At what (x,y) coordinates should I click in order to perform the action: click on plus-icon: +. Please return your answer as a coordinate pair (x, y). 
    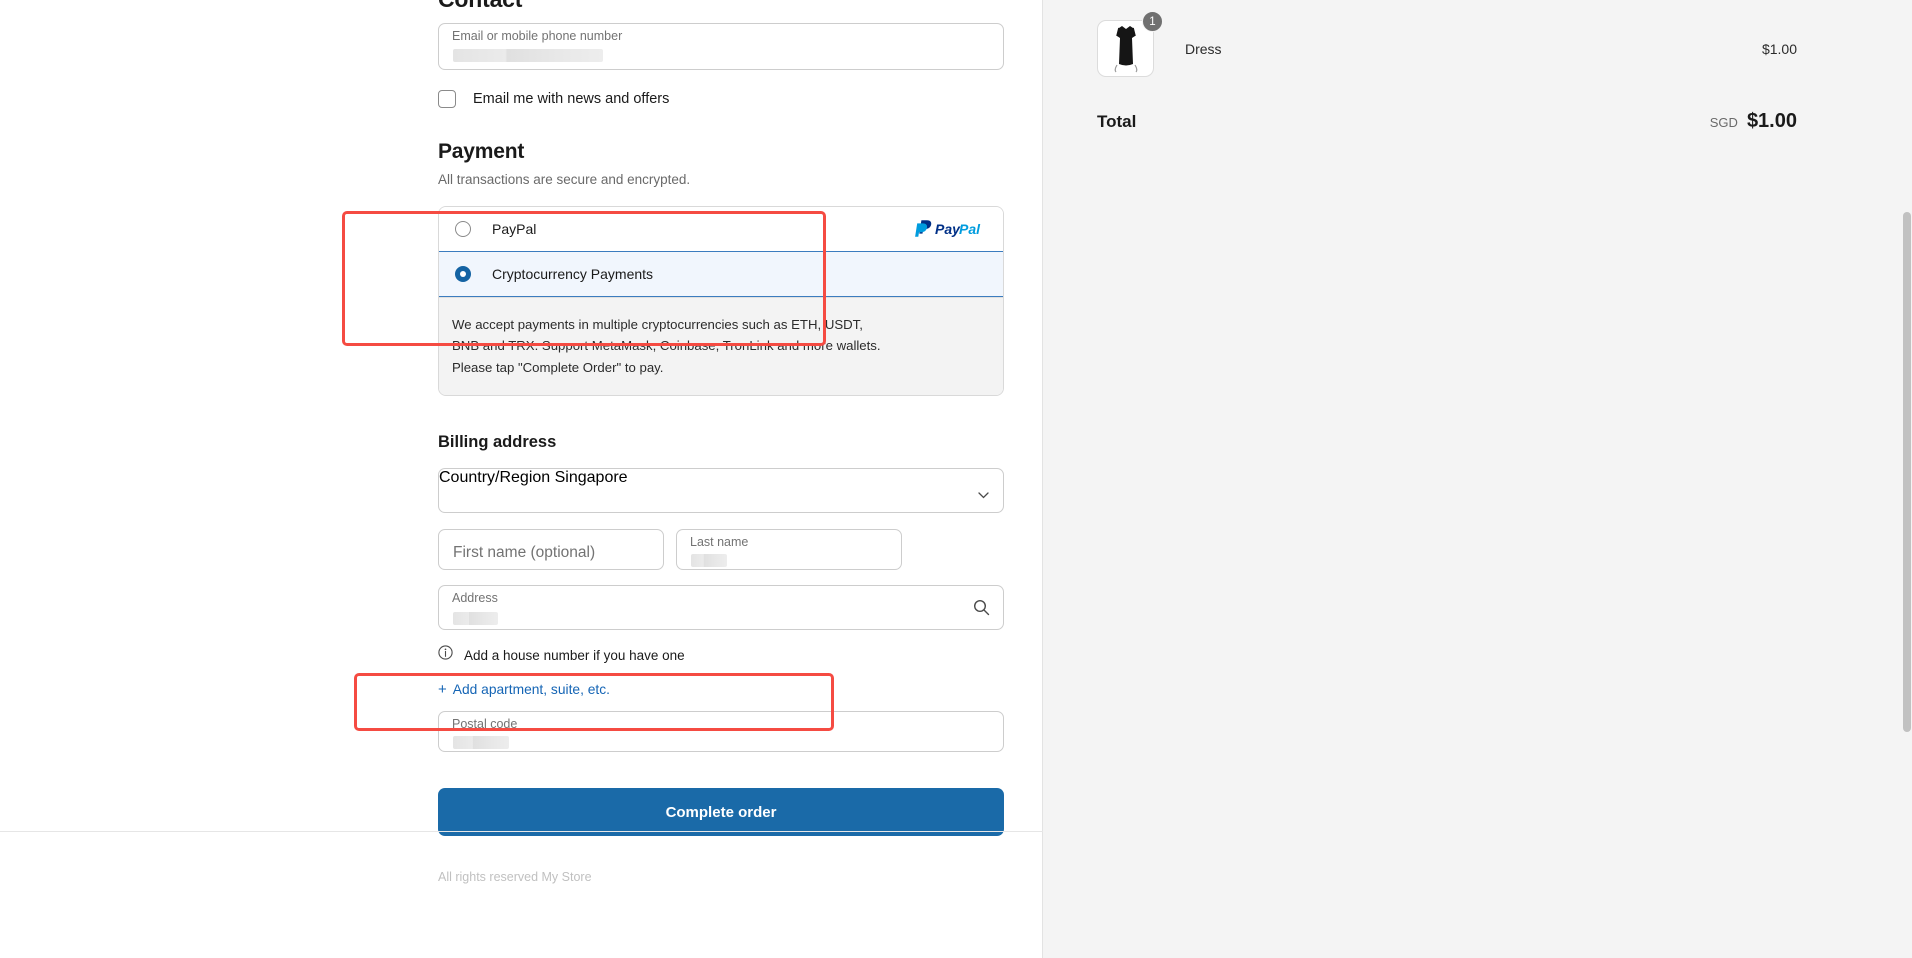
    Looking at the image, I should click on (442, 690).